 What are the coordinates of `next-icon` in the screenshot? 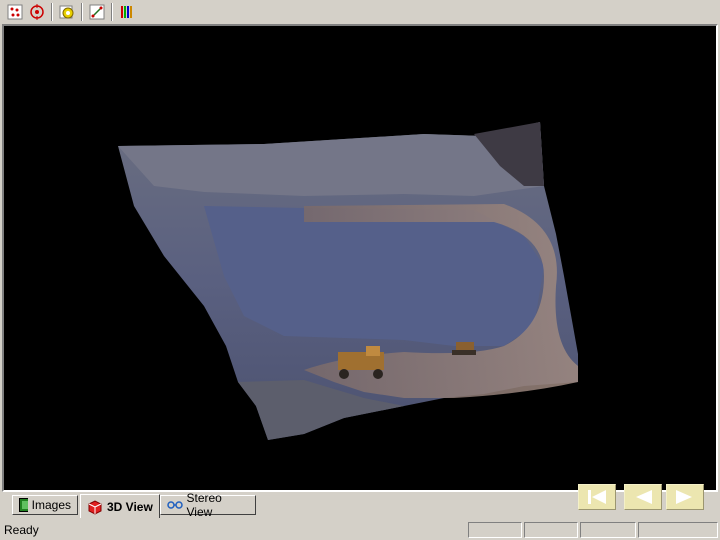 It's located at (684, 497).